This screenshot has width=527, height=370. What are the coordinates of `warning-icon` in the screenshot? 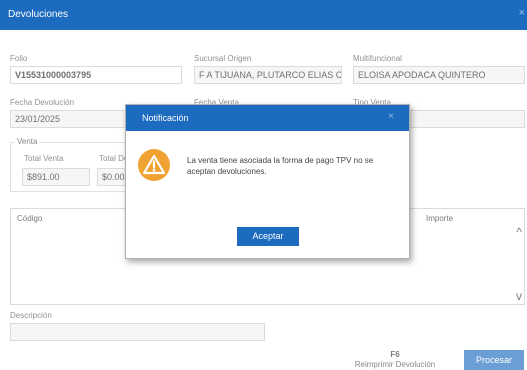 It's located at (154, 165).